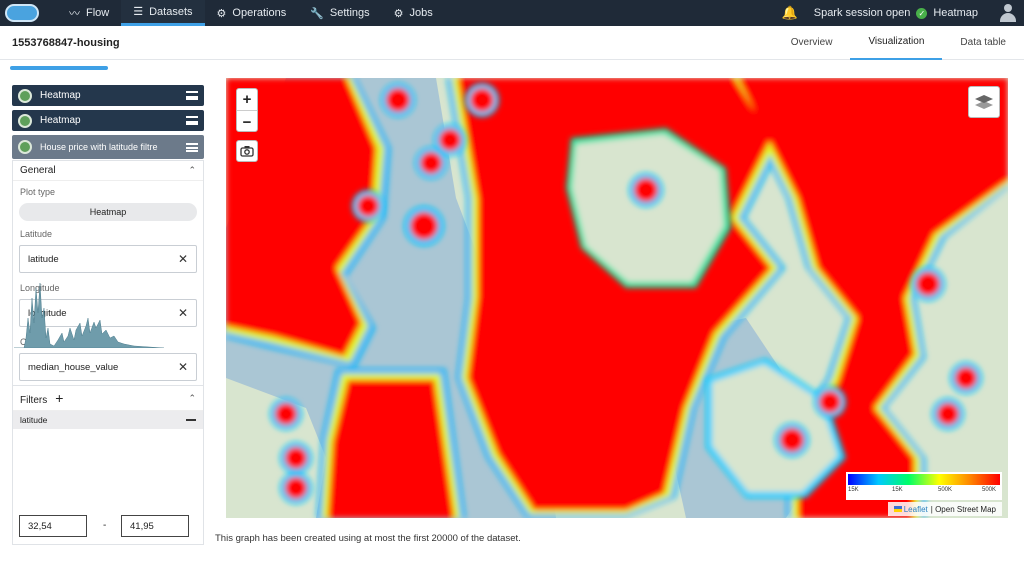  What do you see at coordinates (43, 259) in the screenshot?
I see `latitude-value: latitude` at bounding box center [43, 259].